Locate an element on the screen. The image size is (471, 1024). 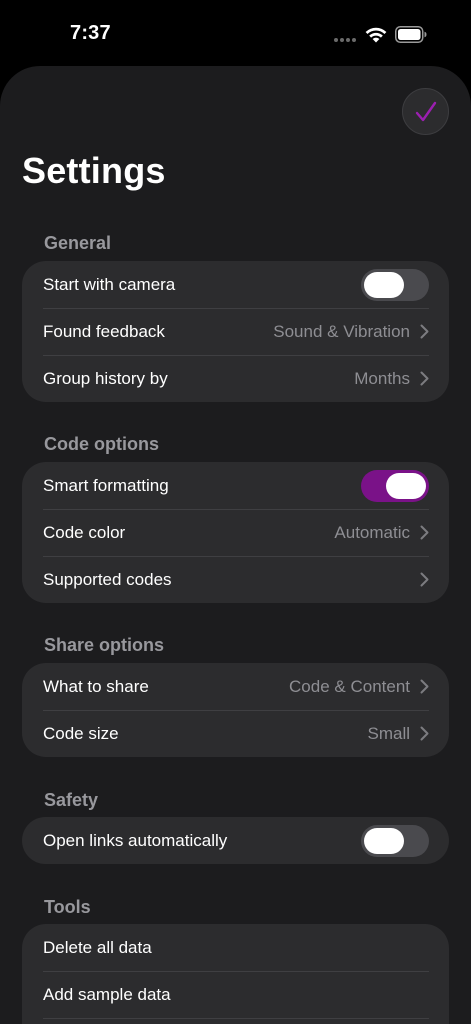
done-button is located at coordinates (425, 111).